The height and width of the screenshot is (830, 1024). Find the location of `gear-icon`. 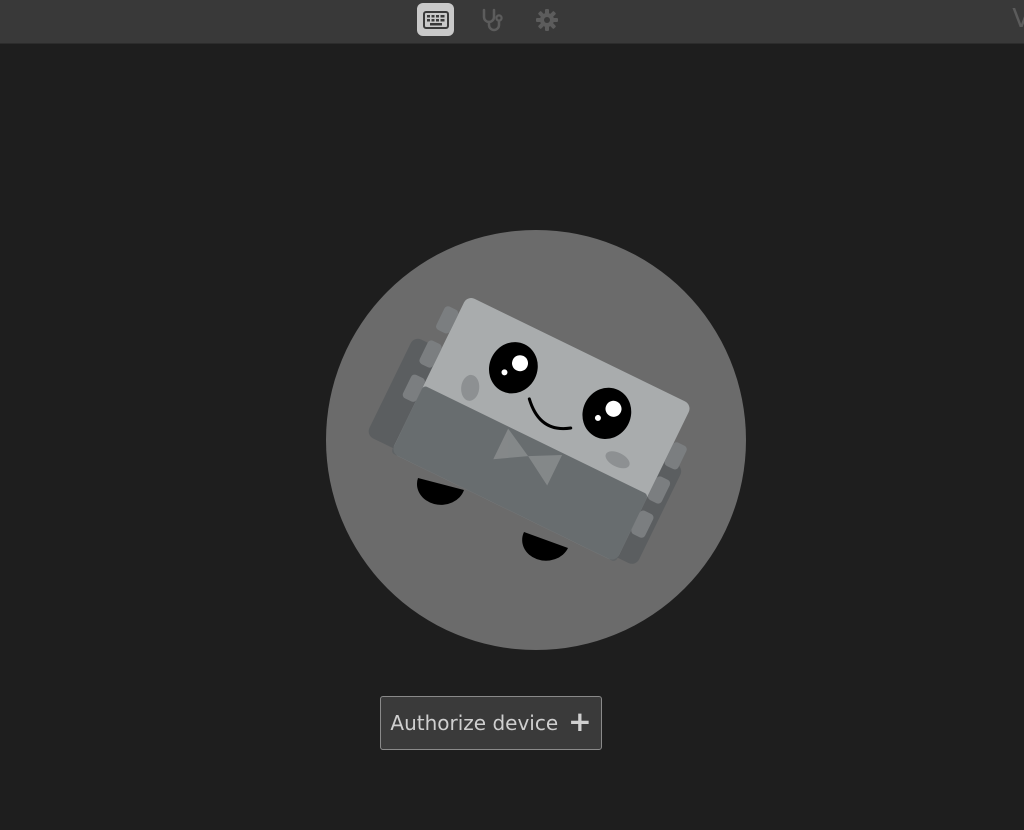

gear-icon is located at coordinates (546, 19).